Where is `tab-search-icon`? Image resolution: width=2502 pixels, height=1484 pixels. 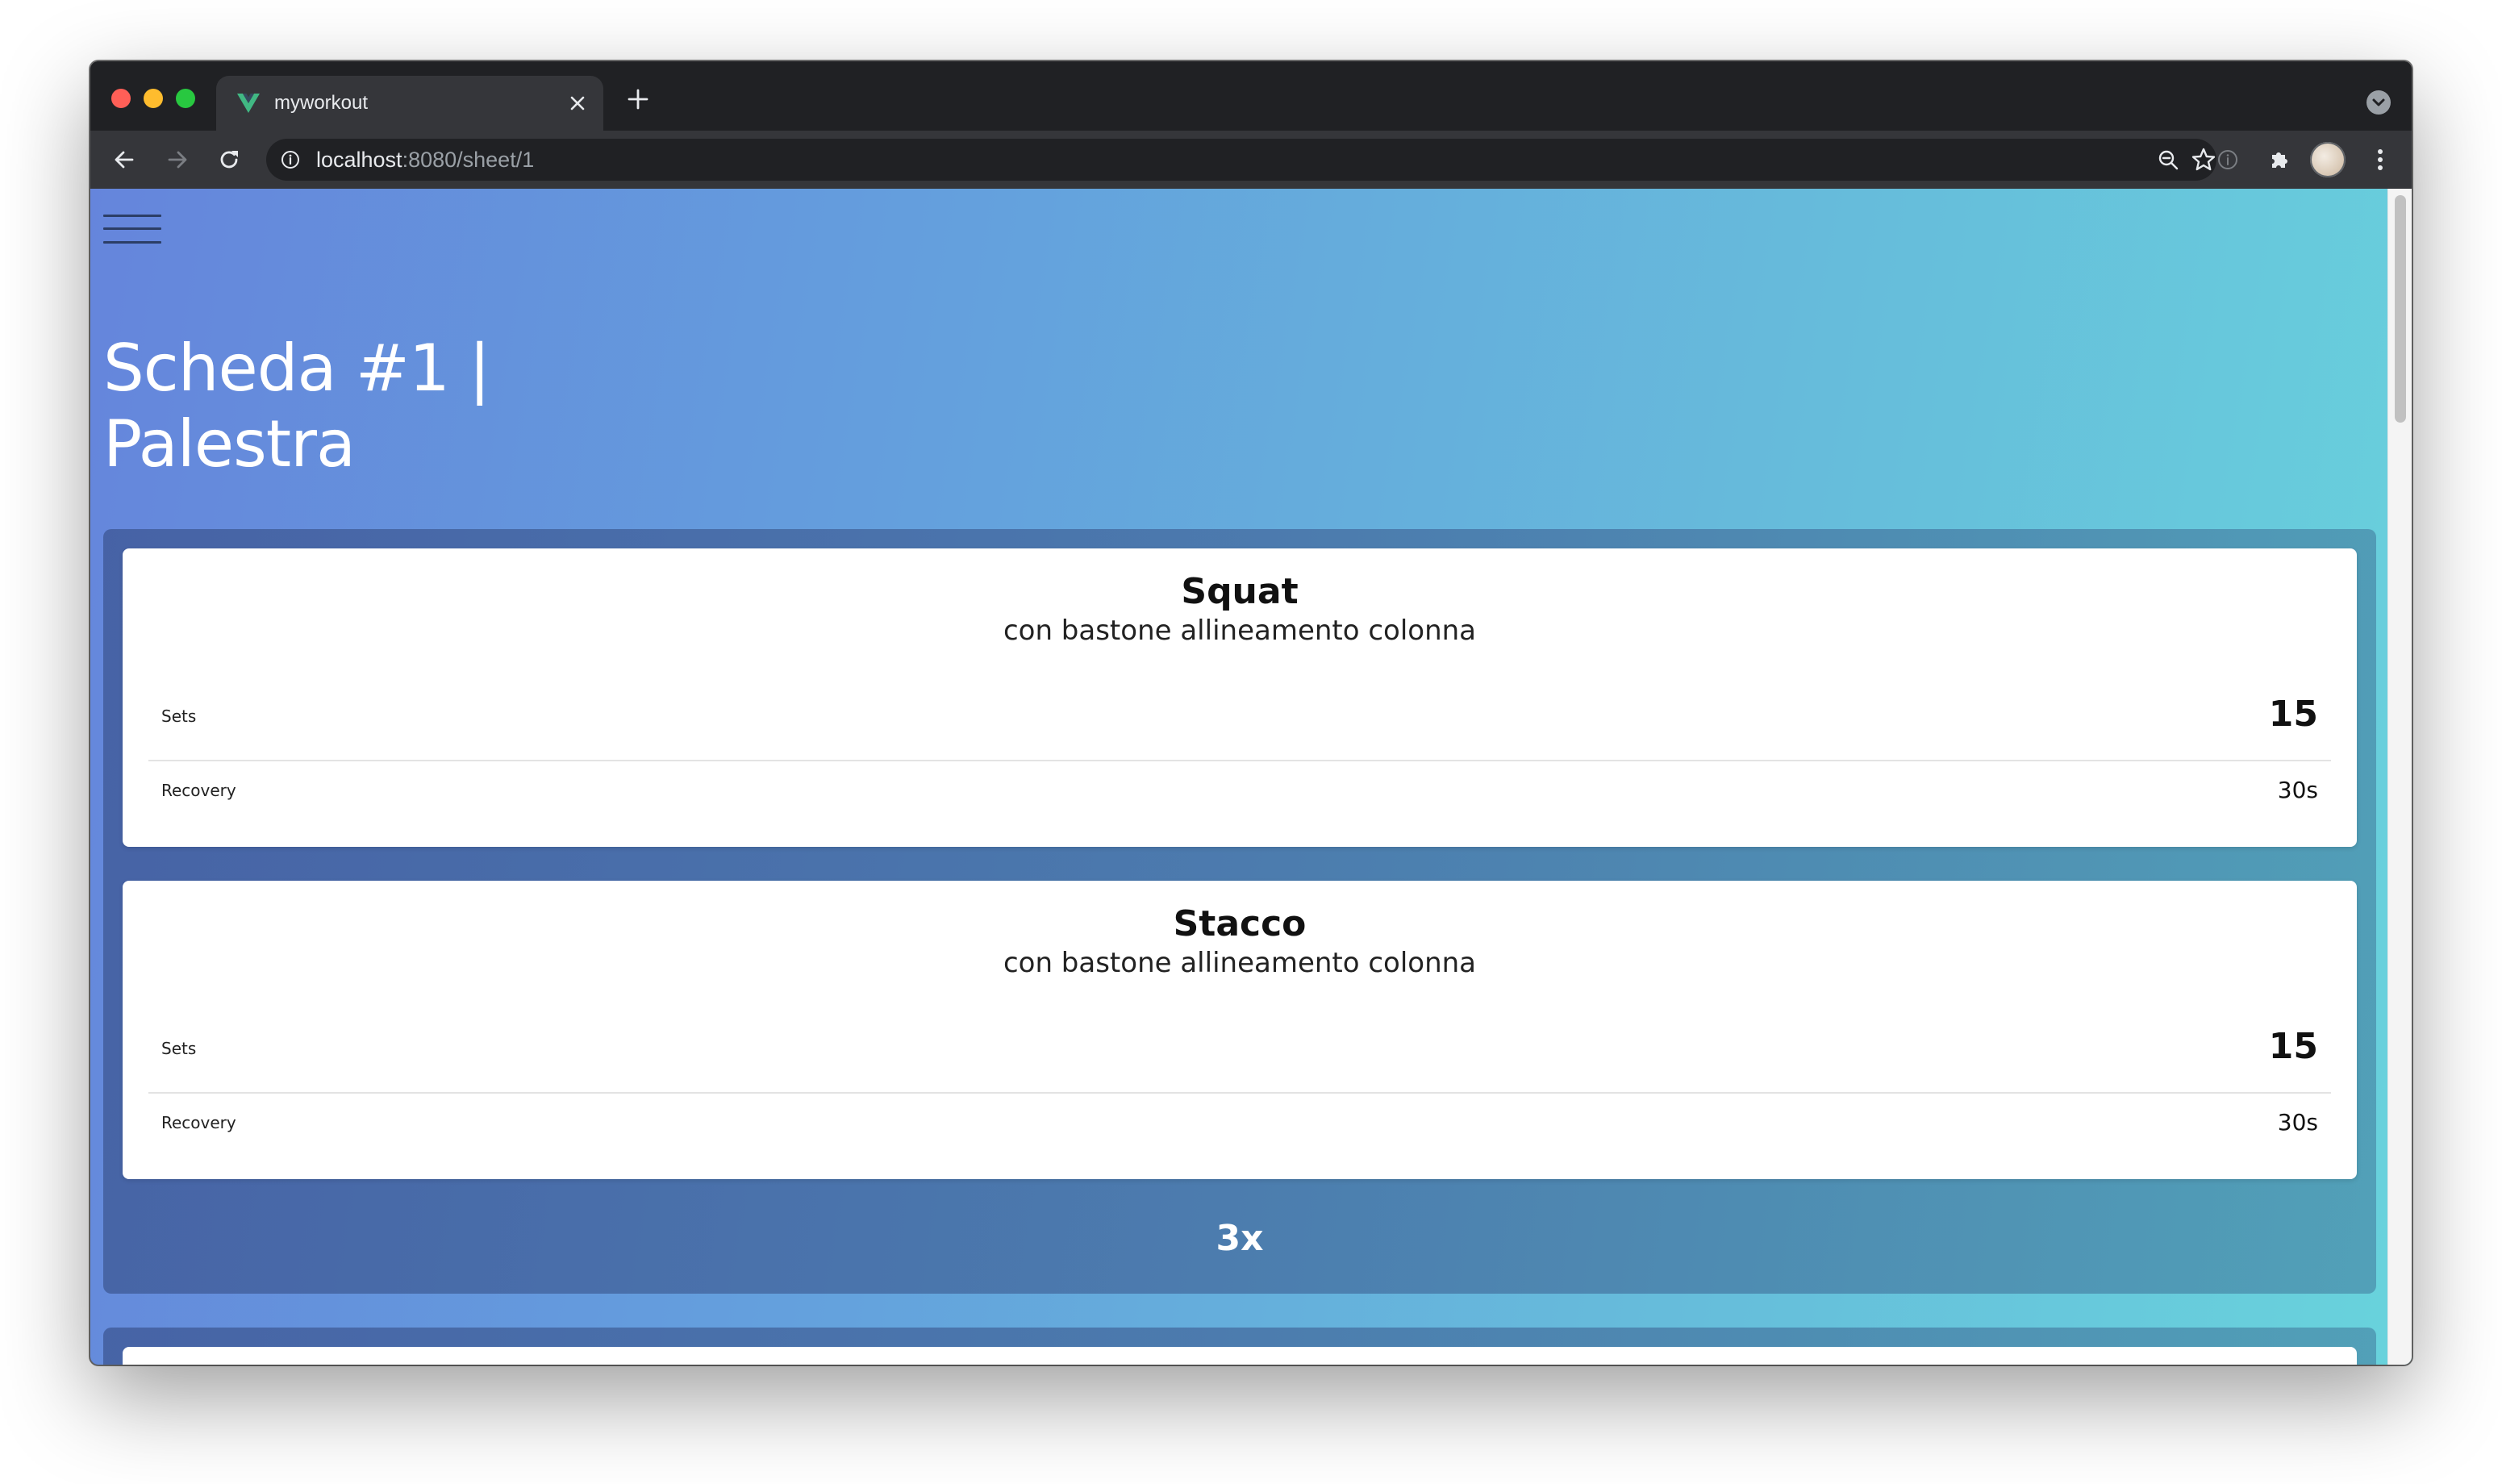 tab-search-icon is located at coordinates (2378, 103).